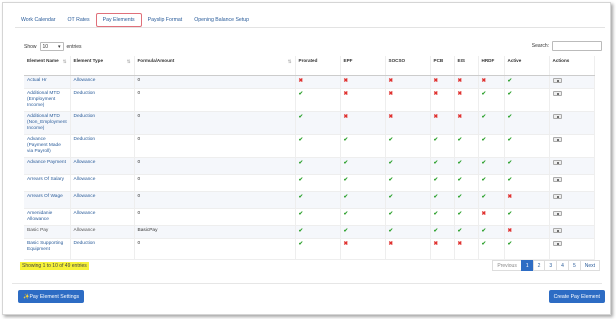 The width and height of the screenshot is (616, 319). Describe the element at coordinates (47, 200) in the screenshot. I see `element-name-link: Arrears Of Wage` at that location.